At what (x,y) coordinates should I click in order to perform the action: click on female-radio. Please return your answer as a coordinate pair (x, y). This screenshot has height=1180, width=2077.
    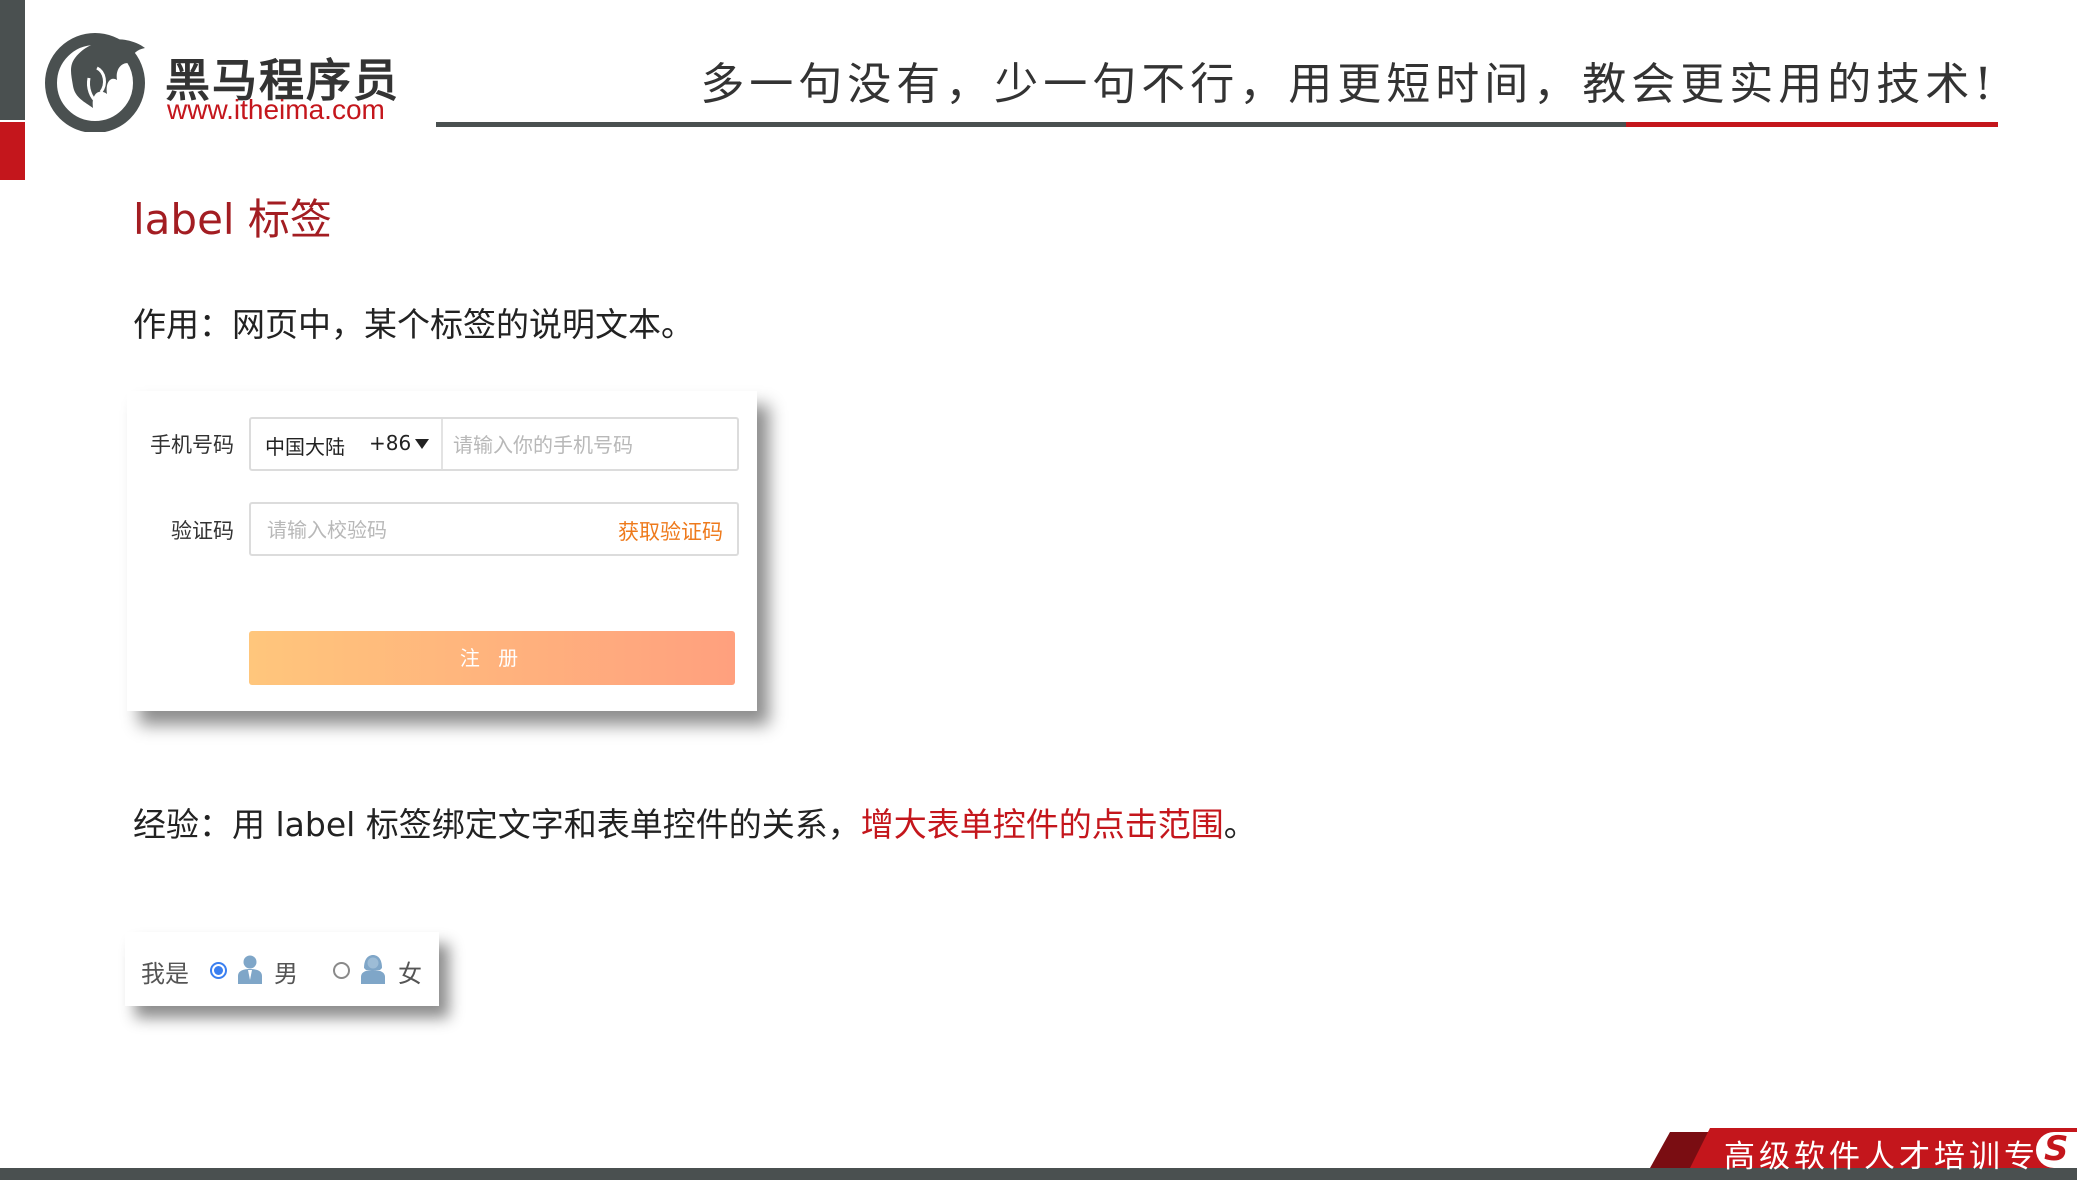
    Looking at the image, I should click on (341, 970).